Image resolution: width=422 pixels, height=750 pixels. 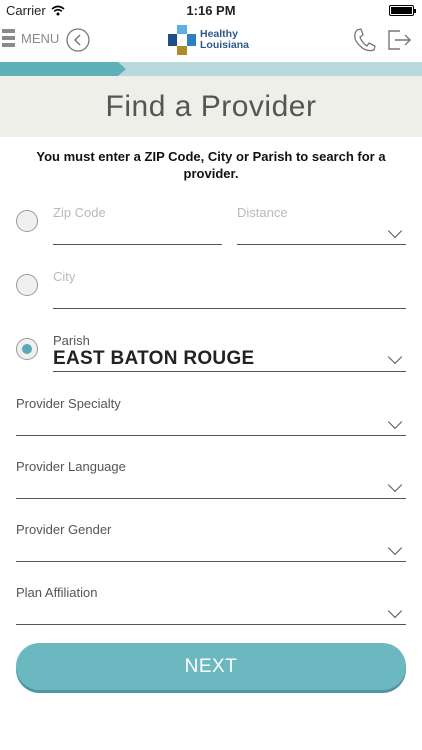 I want to click on menu-label: MENU, so click(x=40, y=38).